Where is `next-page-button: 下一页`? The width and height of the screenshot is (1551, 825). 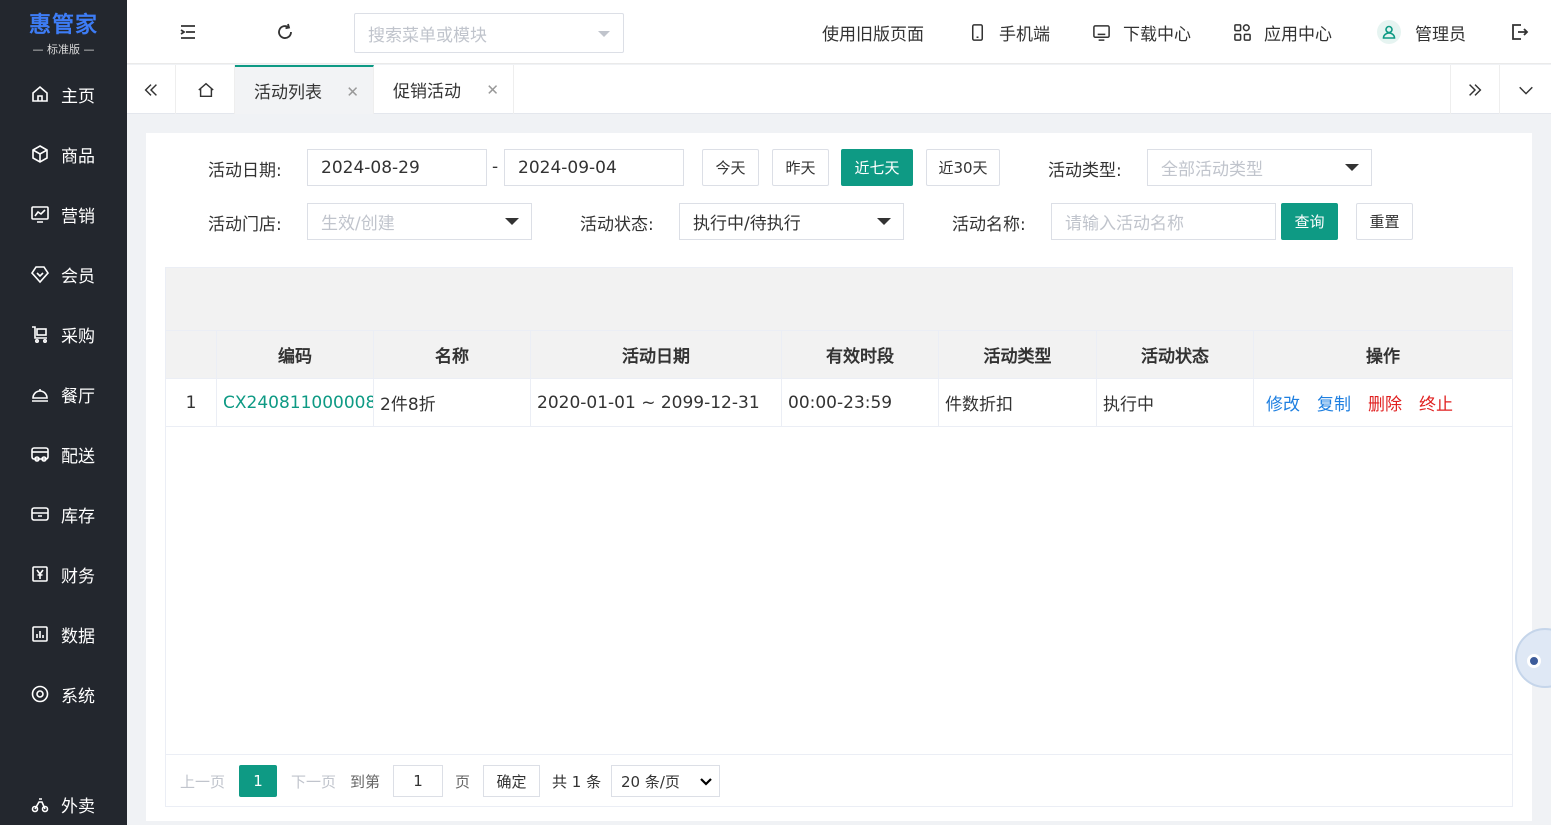 next-page-button: 下一页 is located at coordinates (313, 781).